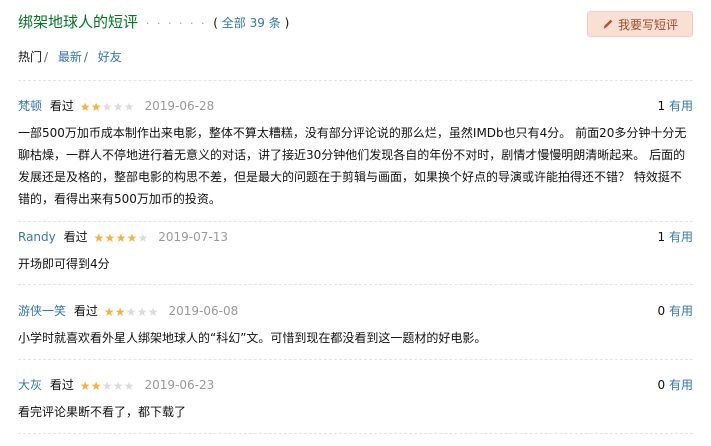 Image resolution: width=711 pixels, height=446 pixels. What do you see at coordinates (203, 311) in the screenshot?
I see `comment-date: 2019-06-08` at bounding box center [203, 311].